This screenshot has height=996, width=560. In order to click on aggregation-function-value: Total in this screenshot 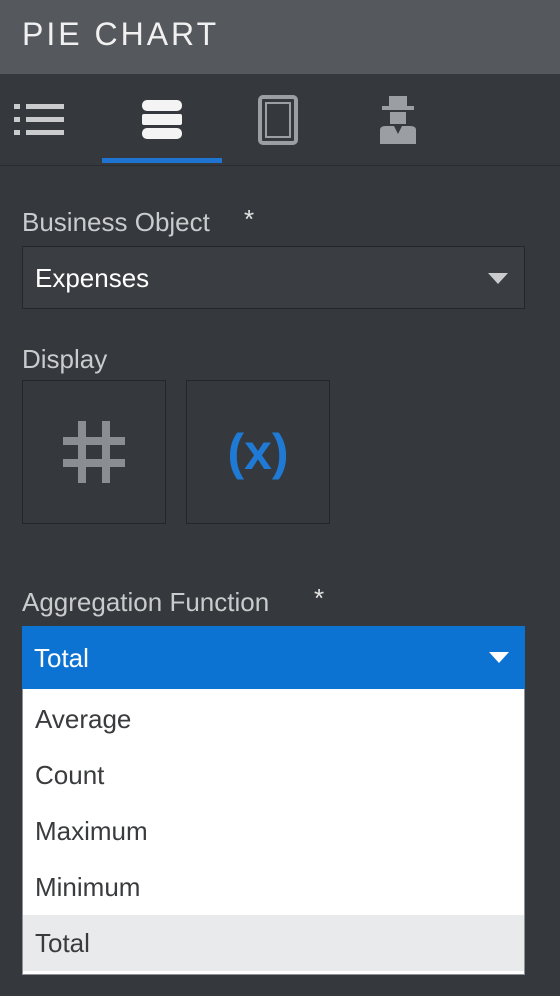, I will do `click(61, 658)`.